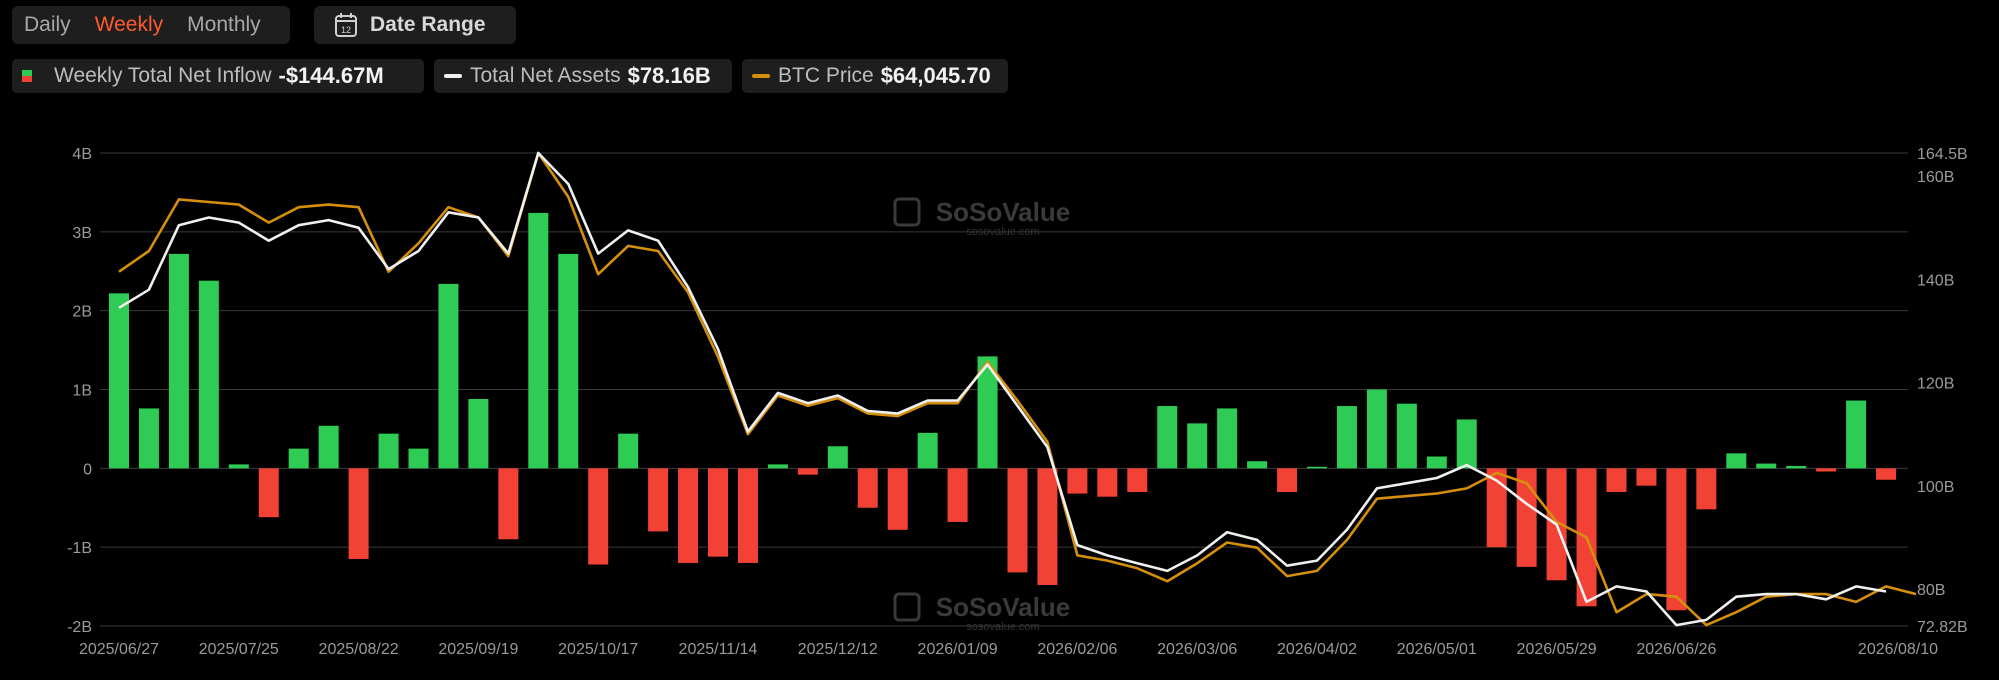  What do you see at coordinates (1676, 649) in the screenshot?
I see `x-tick-label: 2026/06/26` at bounding box center [1676, 649].